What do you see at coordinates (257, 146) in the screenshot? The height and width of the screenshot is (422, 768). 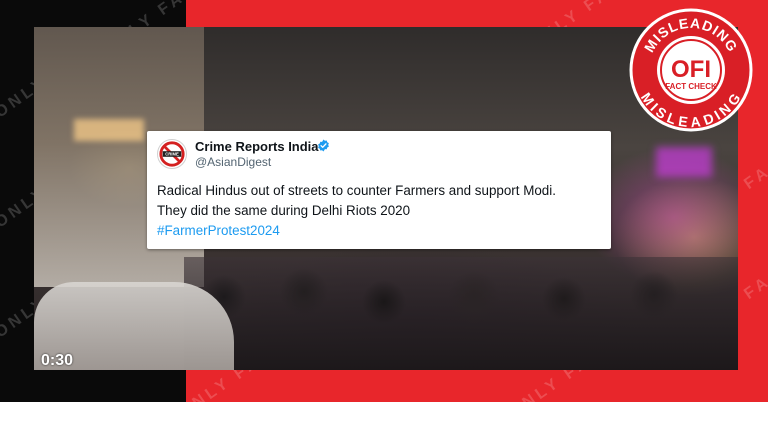 I see `tweet-display-name: Crime Reports India` at bounding box center [257, 146].